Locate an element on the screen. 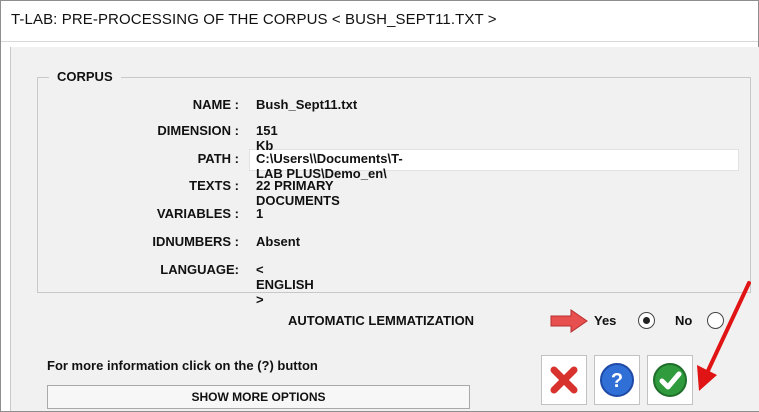 This screenshot has width=759, height=412. checkmark-icon is located at coordinates (670, 380).